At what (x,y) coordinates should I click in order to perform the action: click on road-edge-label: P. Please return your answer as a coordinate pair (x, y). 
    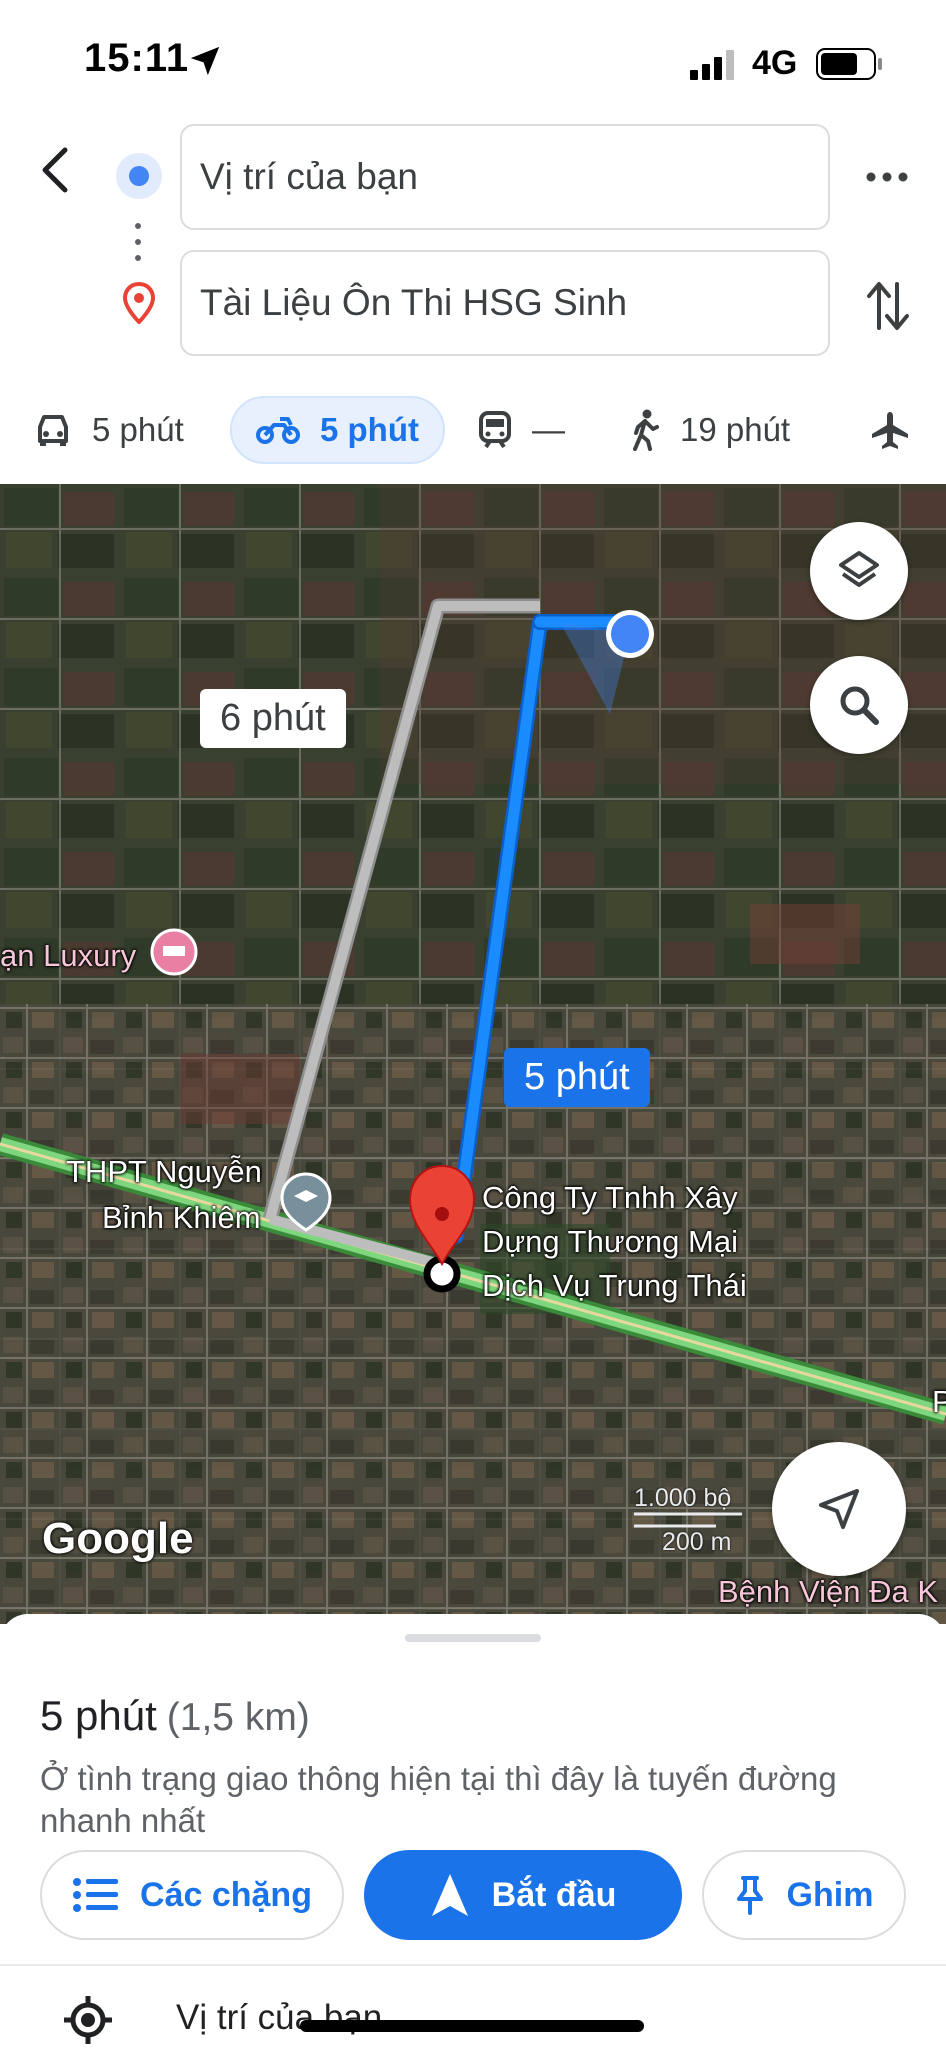
    Looking at the image, I should click on (939, 1401).